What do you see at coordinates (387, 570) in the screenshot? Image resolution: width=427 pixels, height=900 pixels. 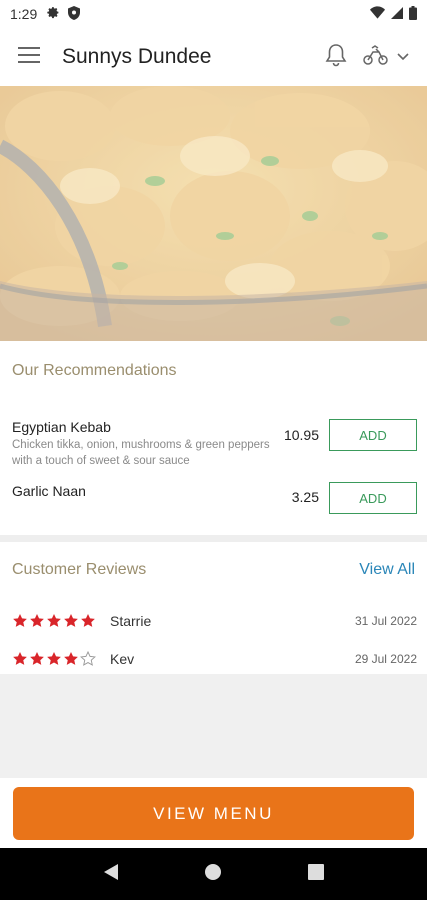 I see `view-all-link: View All` at bounding box center [387, 570].